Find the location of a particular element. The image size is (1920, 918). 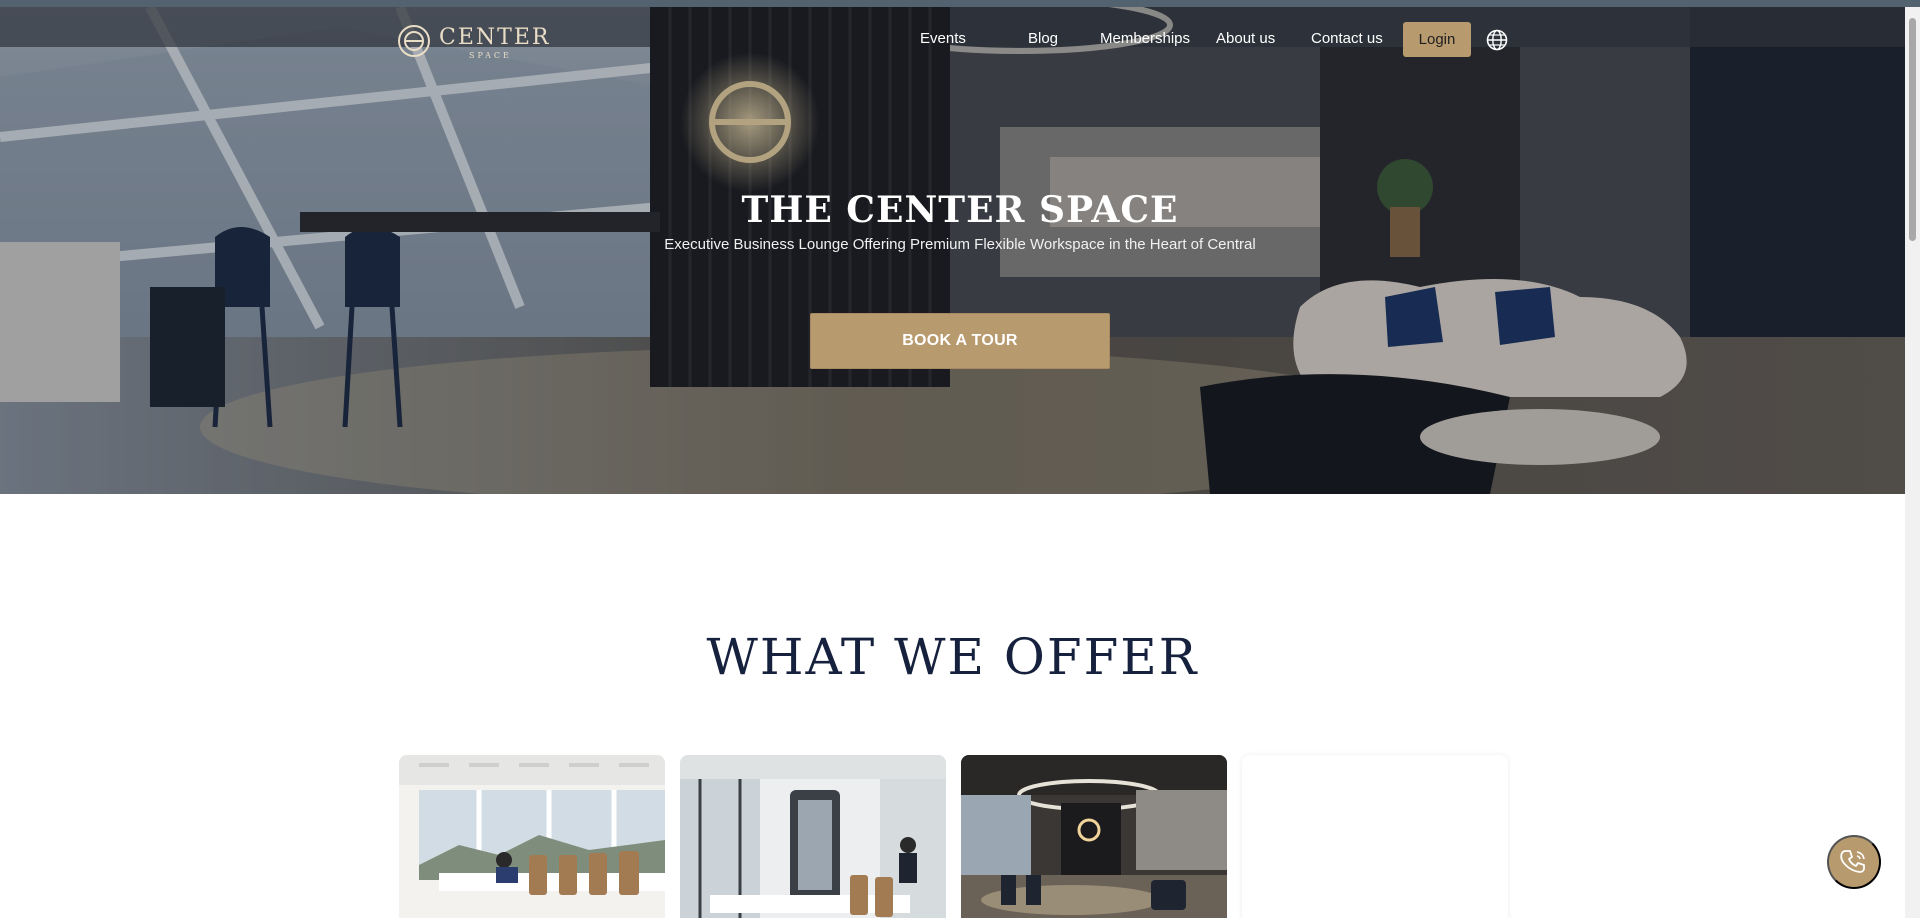

site-logo: CENTER SPACE is located at coordinates (472, 42).